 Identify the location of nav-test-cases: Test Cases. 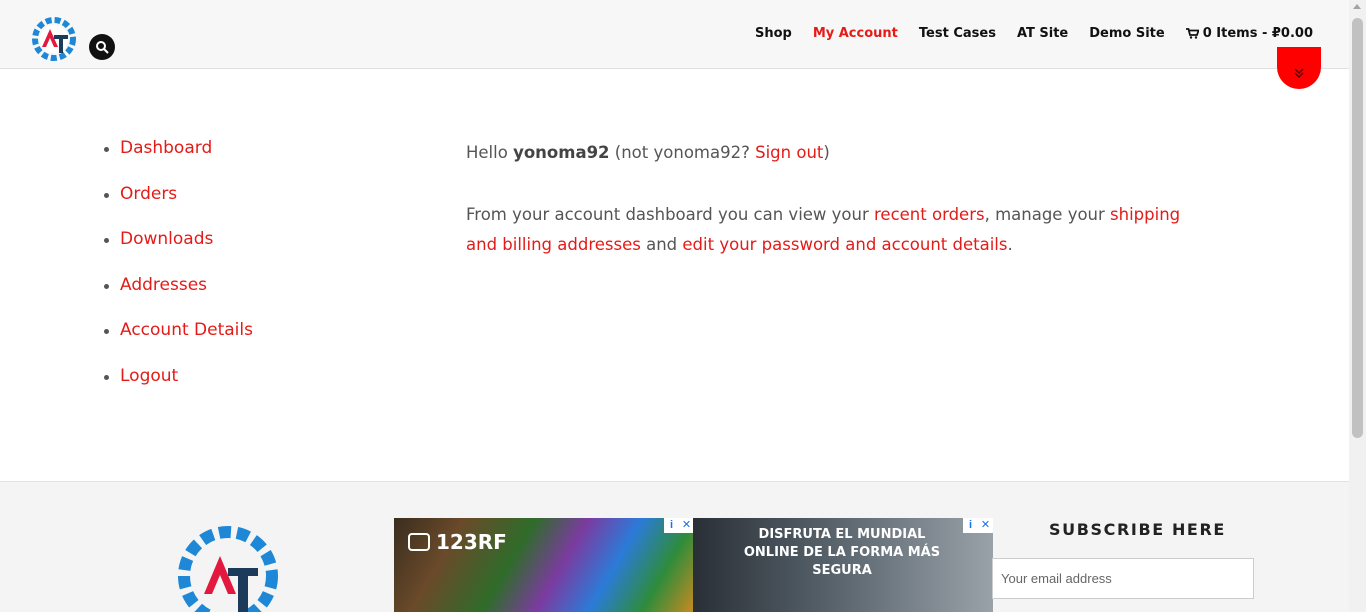
(957, 33).